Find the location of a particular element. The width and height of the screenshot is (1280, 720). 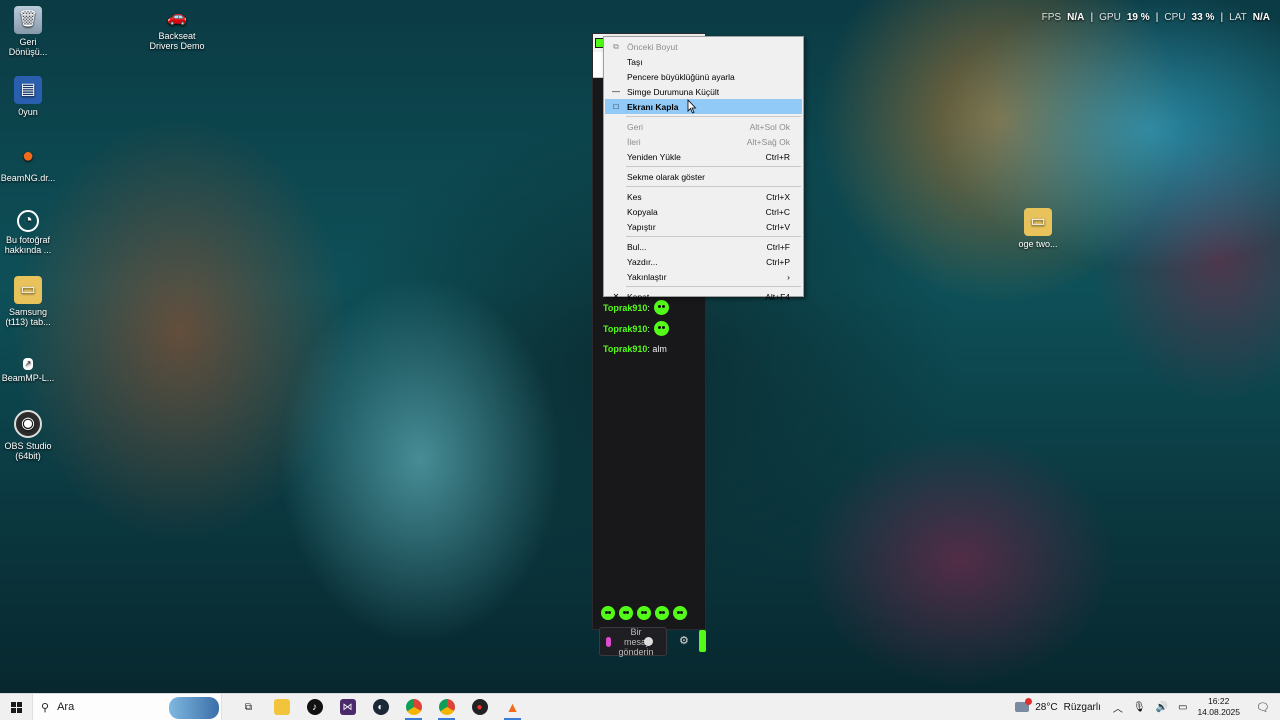

search-placeholder: Ara is located at coordinates (66, 707).